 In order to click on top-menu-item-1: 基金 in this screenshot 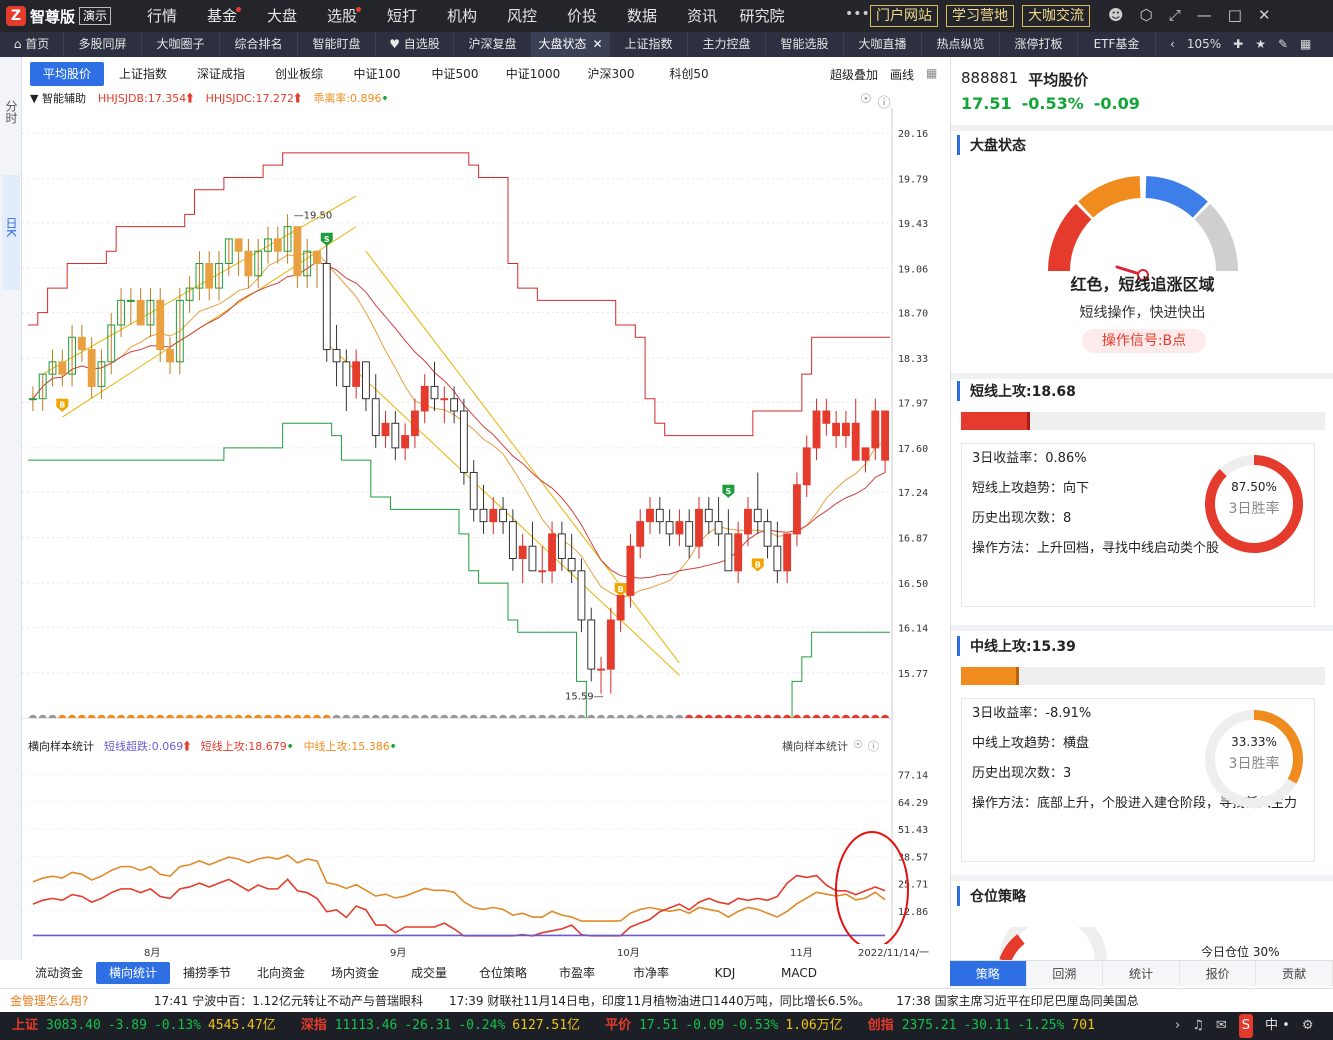, I will do `click(222, 16)`.